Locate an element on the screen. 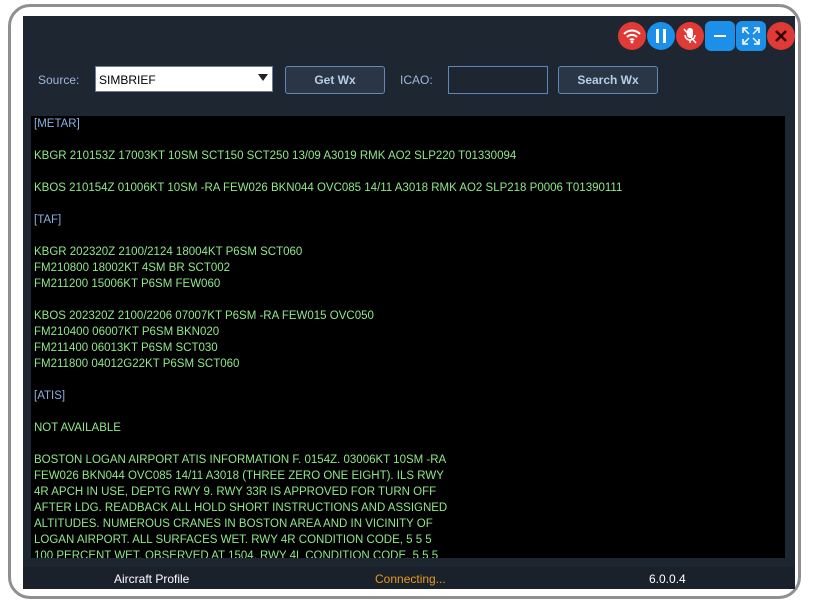 The image size is (813, 614). source-value: SIMBRIEF is located at coordinates (127, 80).